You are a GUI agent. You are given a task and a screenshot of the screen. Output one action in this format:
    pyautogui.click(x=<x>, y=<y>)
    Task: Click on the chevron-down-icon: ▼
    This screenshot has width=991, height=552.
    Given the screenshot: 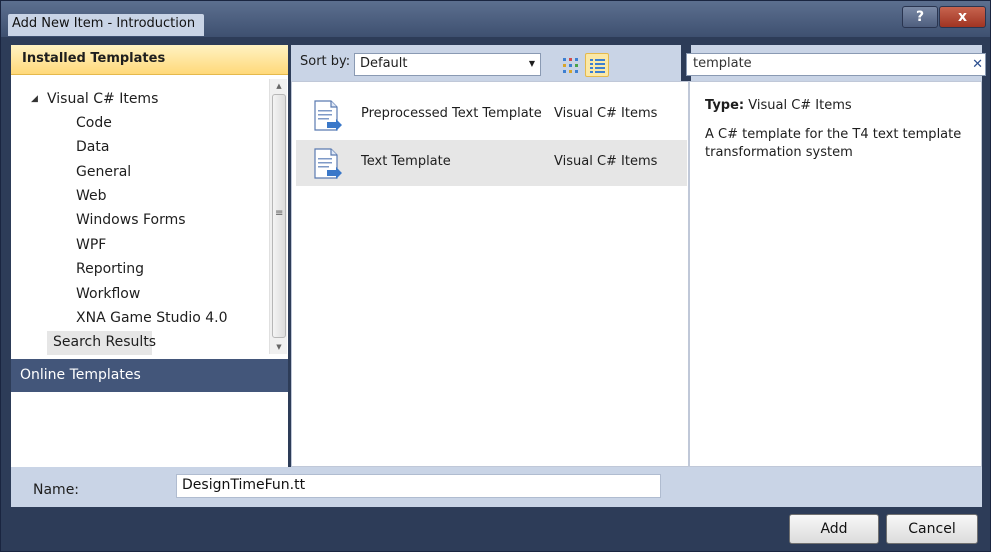 What is the action you would take?
    pyautogui.click(x=531, y=63)
    